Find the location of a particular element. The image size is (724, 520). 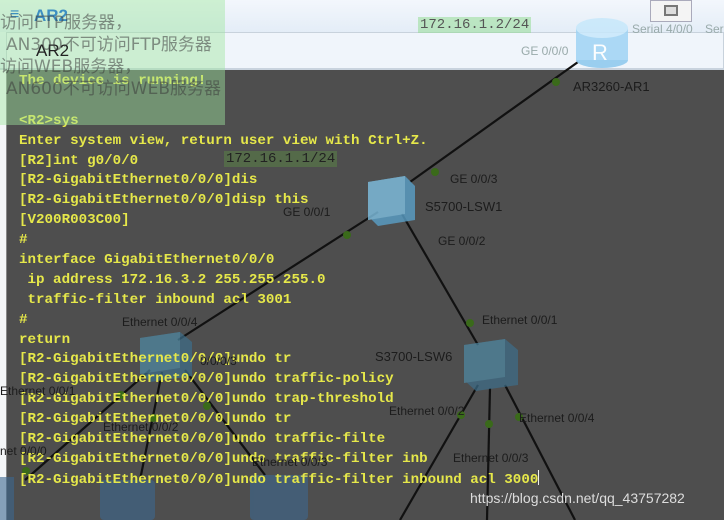

port-label: Ser is located at coordinates (714, 29).